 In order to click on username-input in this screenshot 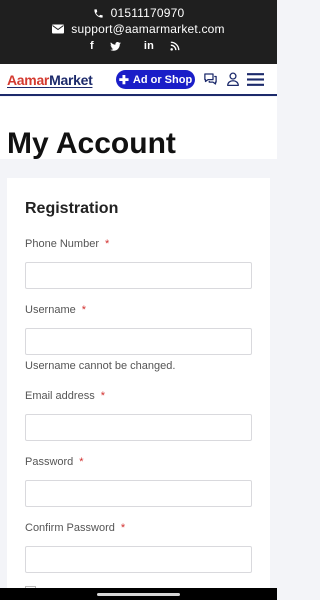, I will do `click(138, 341)`.